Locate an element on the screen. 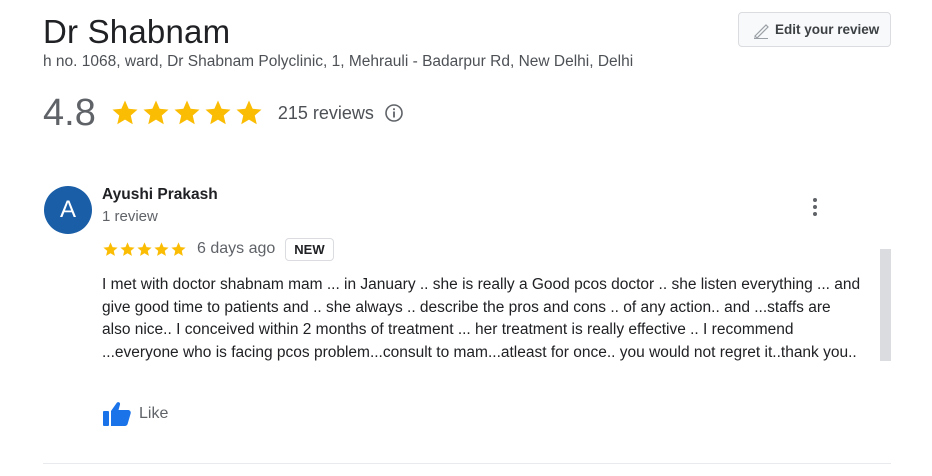 Image resolution: width=932 pixels, height=476 pixels. info-icon is located at coordinates (394, 113).